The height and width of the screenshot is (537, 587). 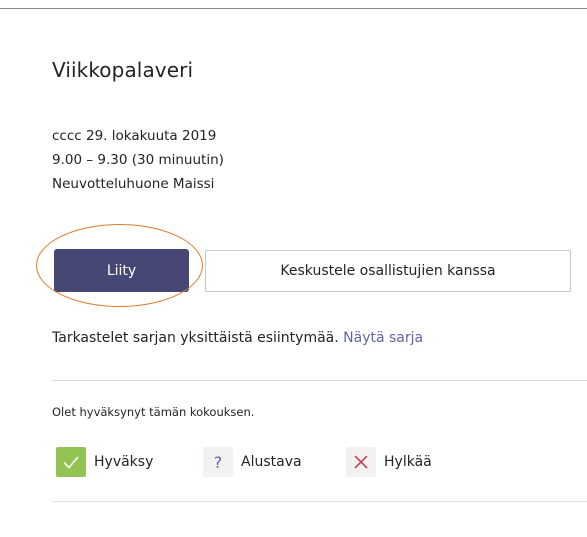 I want to click on view-series-link: Näytä sarja, so click(x=383, y=338).